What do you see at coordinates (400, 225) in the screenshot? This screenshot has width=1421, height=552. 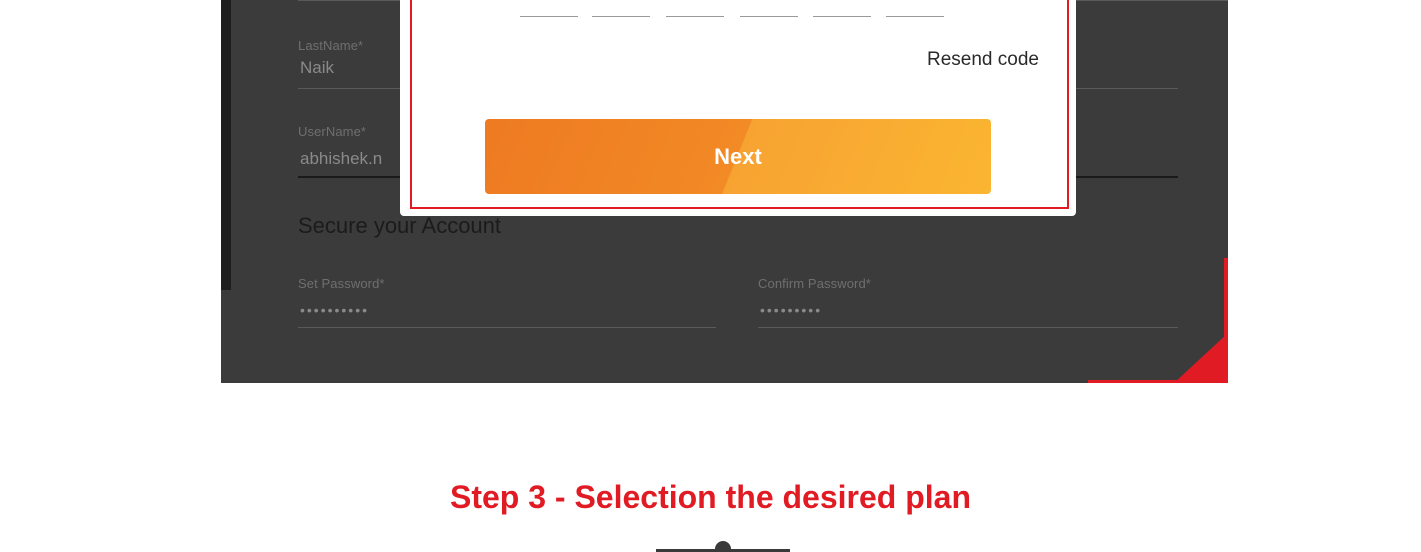 I see `section-title: Secure your Account` at bounding box center [400, 225].